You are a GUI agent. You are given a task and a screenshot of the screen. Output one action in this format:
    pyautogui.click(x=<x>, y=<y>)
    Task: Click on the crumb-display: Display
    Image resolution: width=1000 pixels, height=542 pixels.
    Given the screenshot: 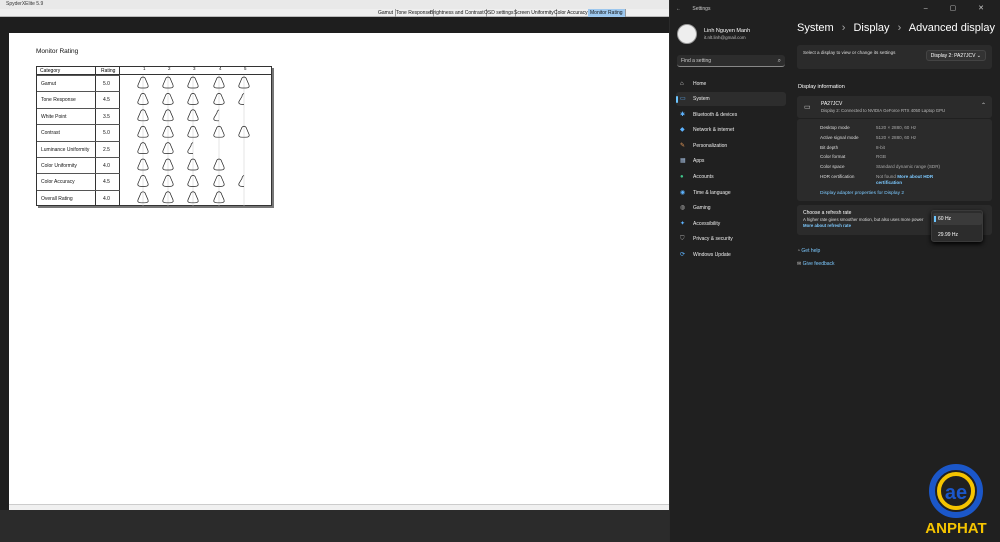 What is the action you would take?
    pyautogui.click(x=871, y=28)
    